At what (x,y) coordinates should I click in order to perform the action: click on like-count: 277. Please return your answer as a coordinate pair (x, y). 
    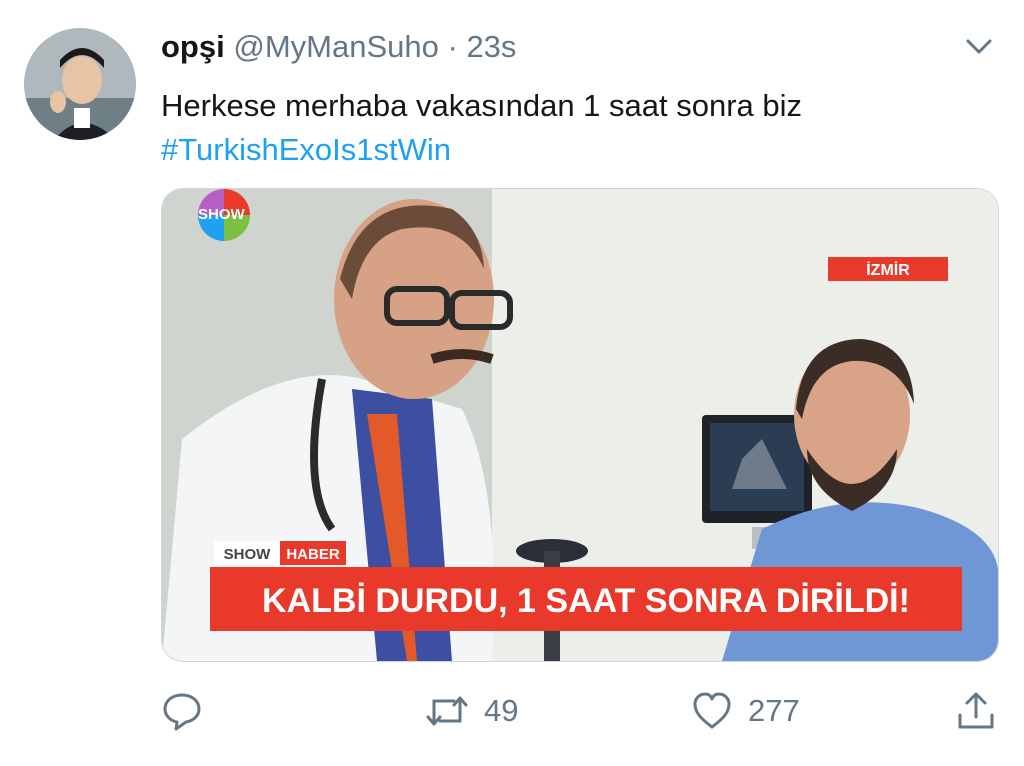
    Looking at the image, I should click on (774, 710).